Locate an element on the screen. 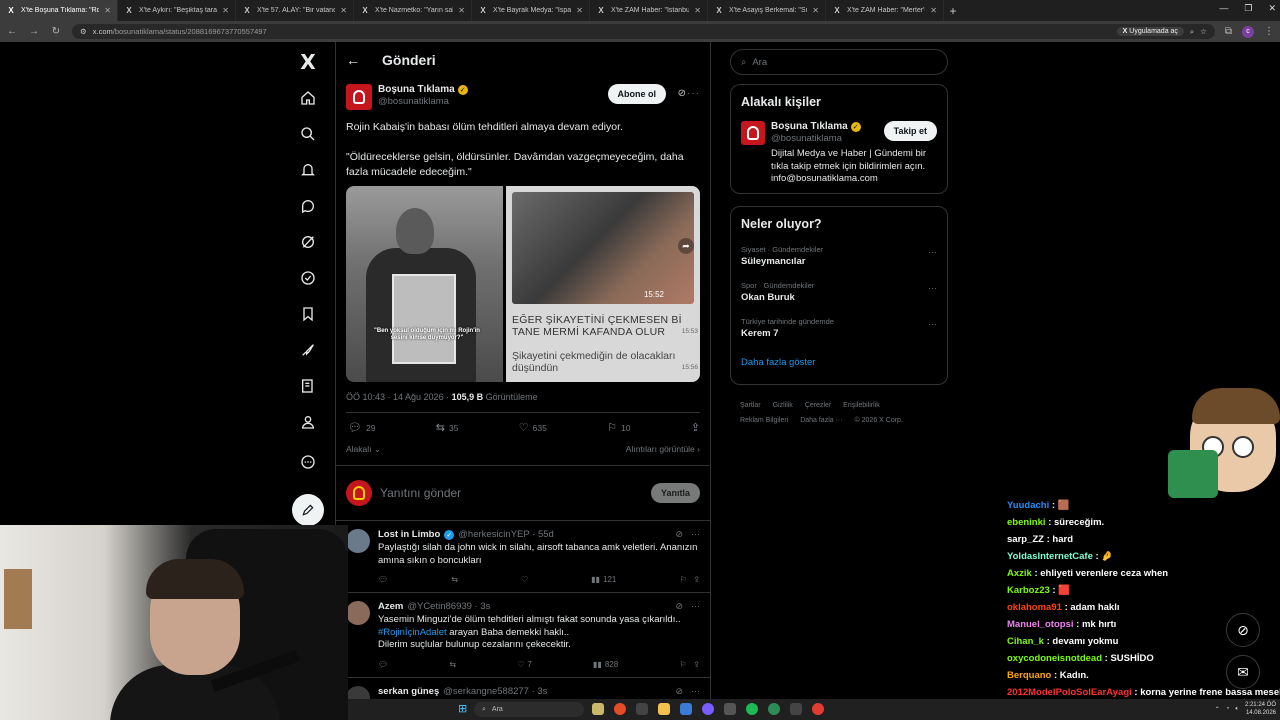 The height and width of the screenshot is (720, 1280). chat-username: Cihan_k is located at coordinates (1025, 641).